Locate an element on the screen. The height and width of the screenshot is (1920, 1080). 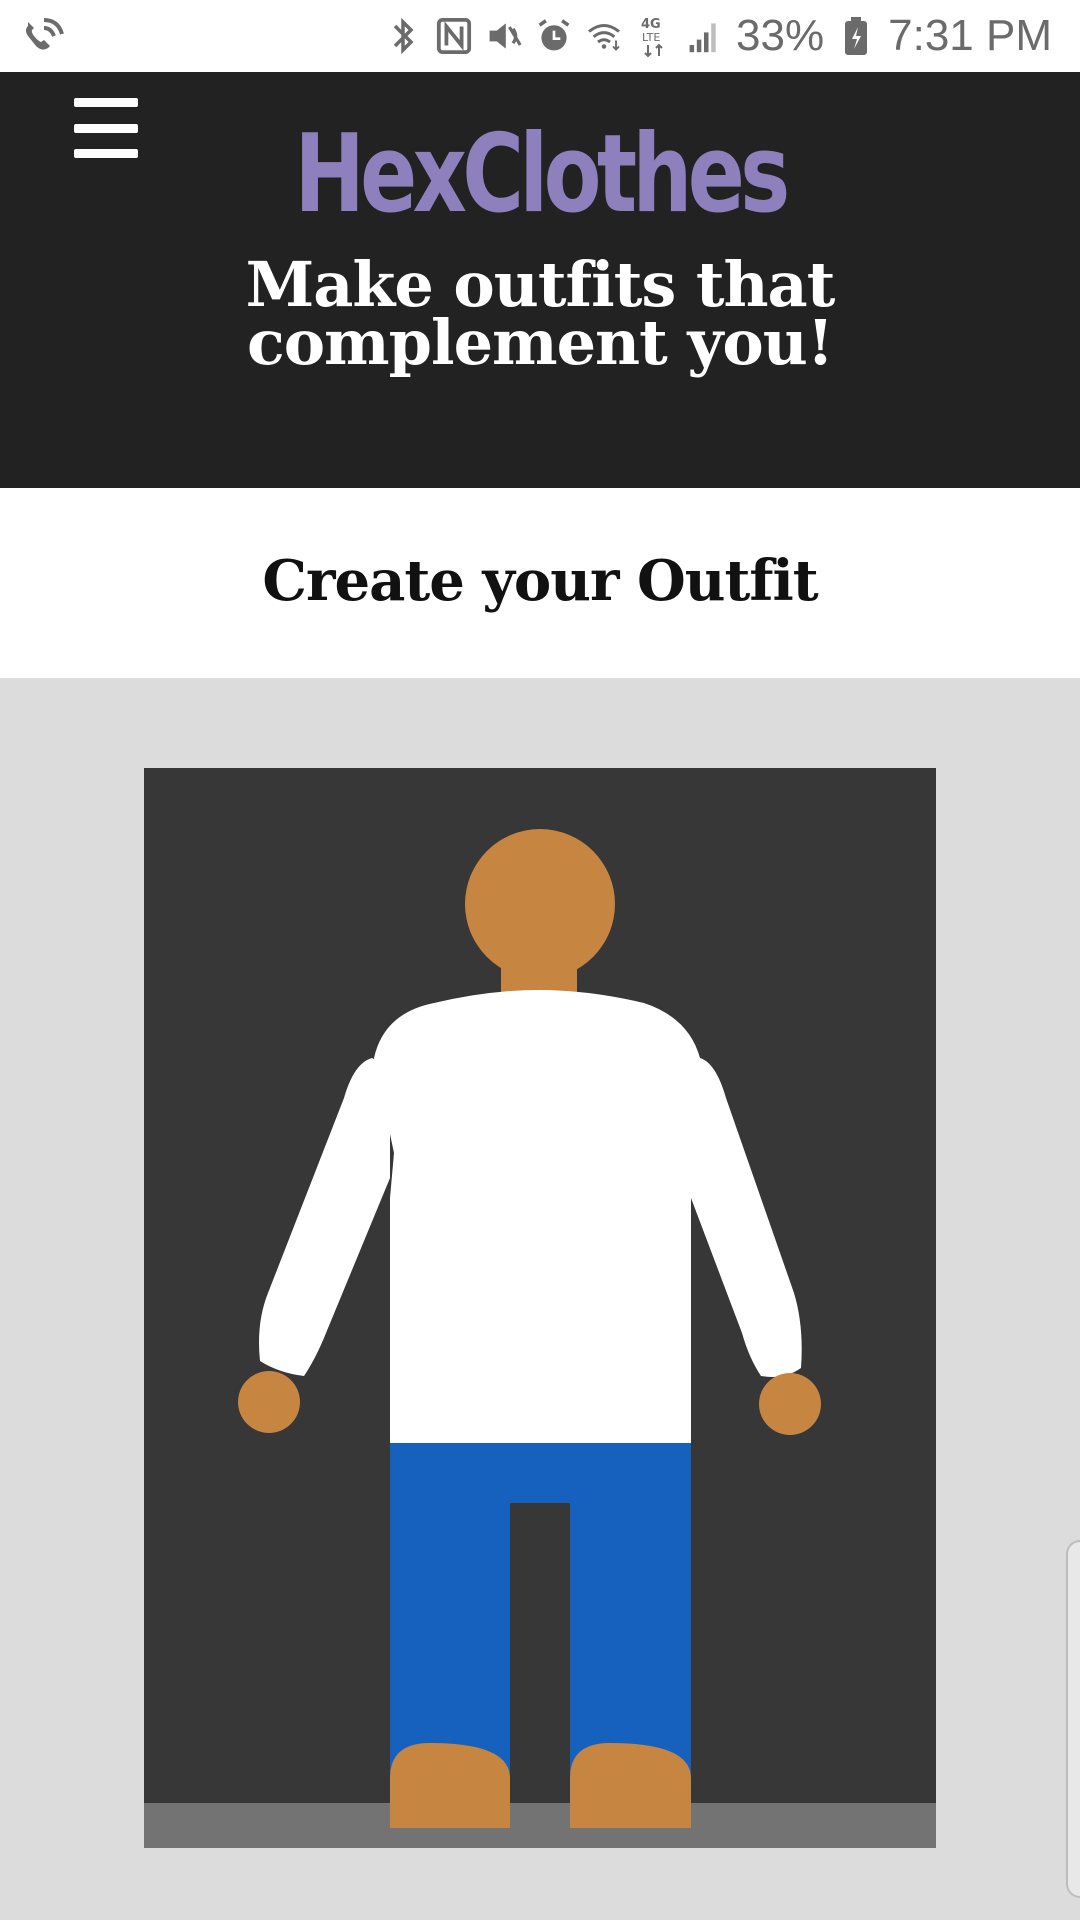
bluetooth-icon is located at coordinates (404, 36).